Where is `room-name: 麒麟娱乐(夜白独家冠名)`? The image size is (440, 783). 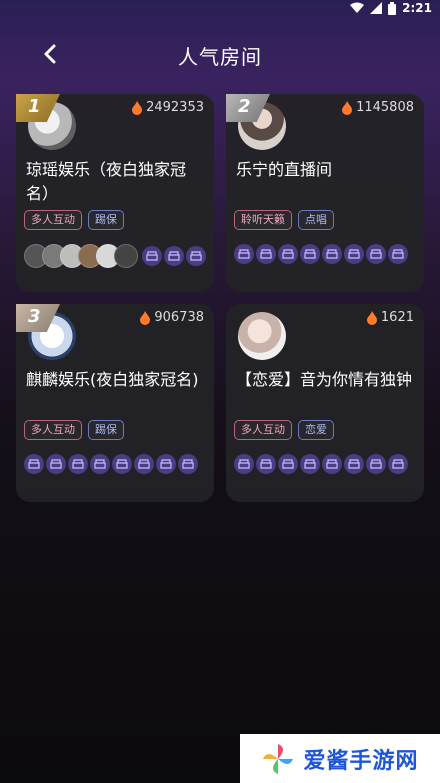 room-name: 麒麟娱乐(夜白独家冠名) is located at coordinates (112, 379).